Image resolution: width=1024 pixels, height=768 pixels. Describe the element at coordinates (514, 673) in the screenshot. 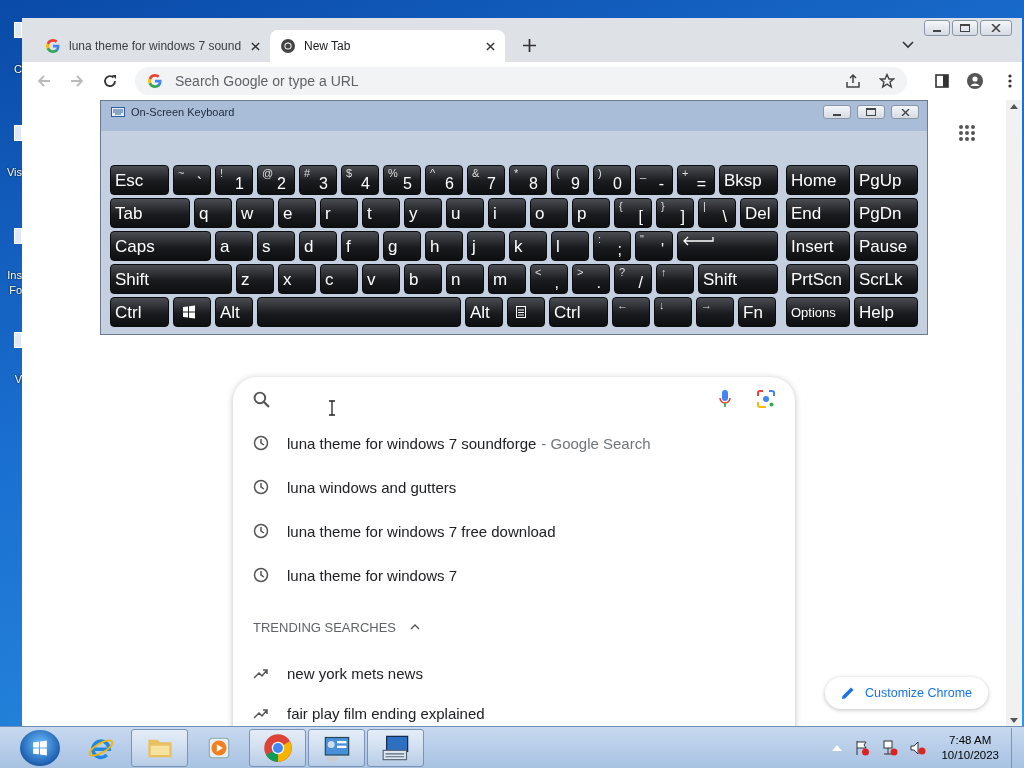

I see `trending-search: new york mets news` at that location.